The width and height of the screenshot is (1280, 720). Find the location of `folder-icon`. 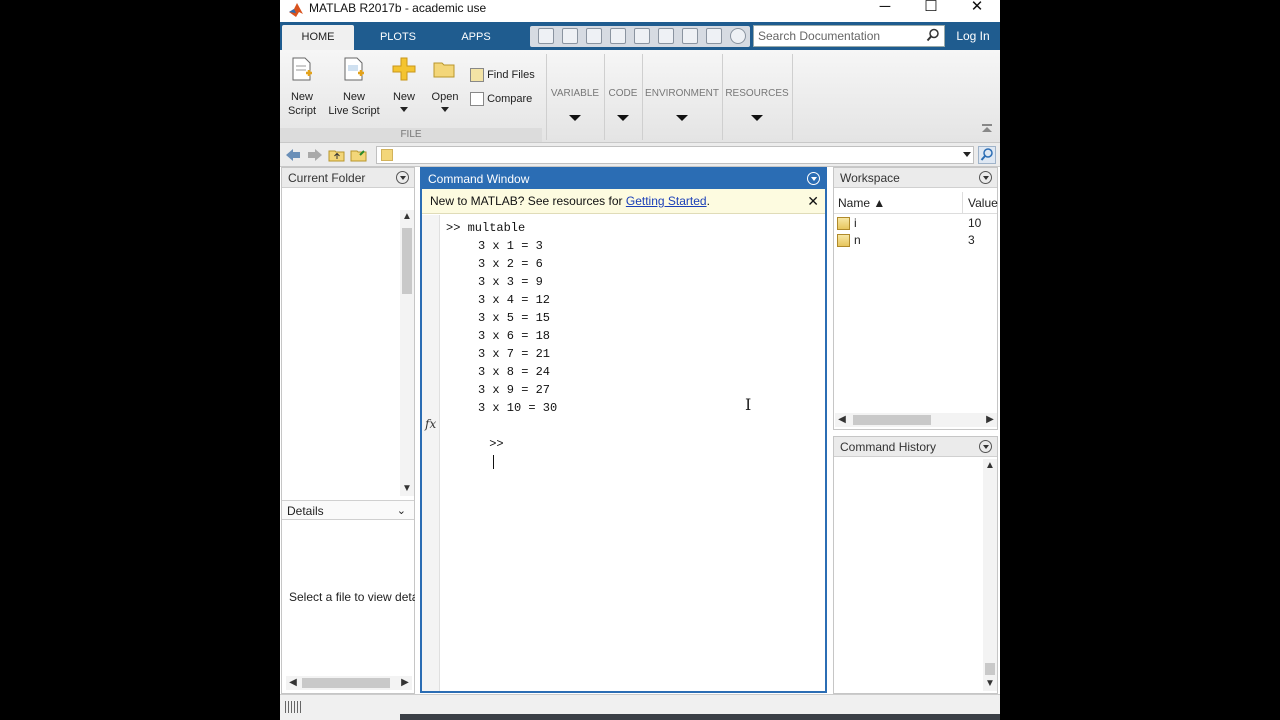

folder-icon is located at coordinates (387, 155).